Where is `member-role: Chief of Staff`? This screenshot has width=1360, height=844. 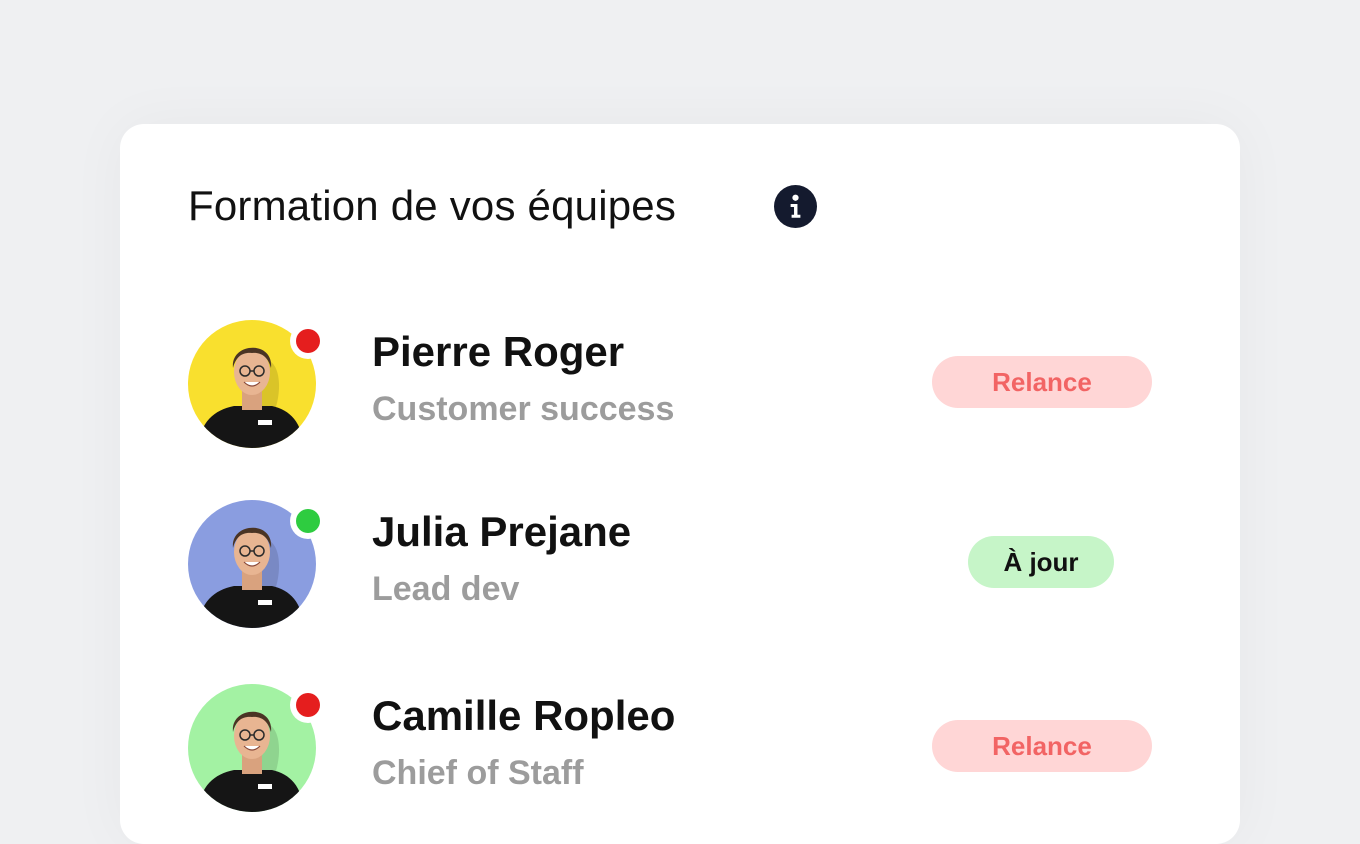 member-role: Chief of Staff is located at coordinates (478, 773).